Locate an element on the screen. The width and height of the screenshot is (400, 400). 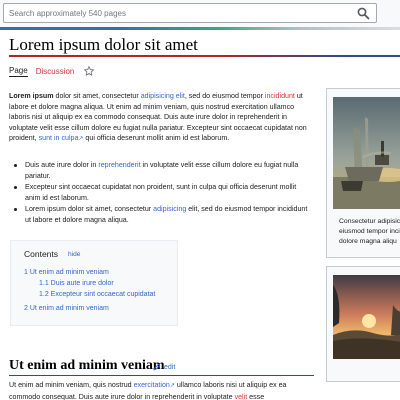
tab-discussion: Discussion is located at coordinates (55, 71).